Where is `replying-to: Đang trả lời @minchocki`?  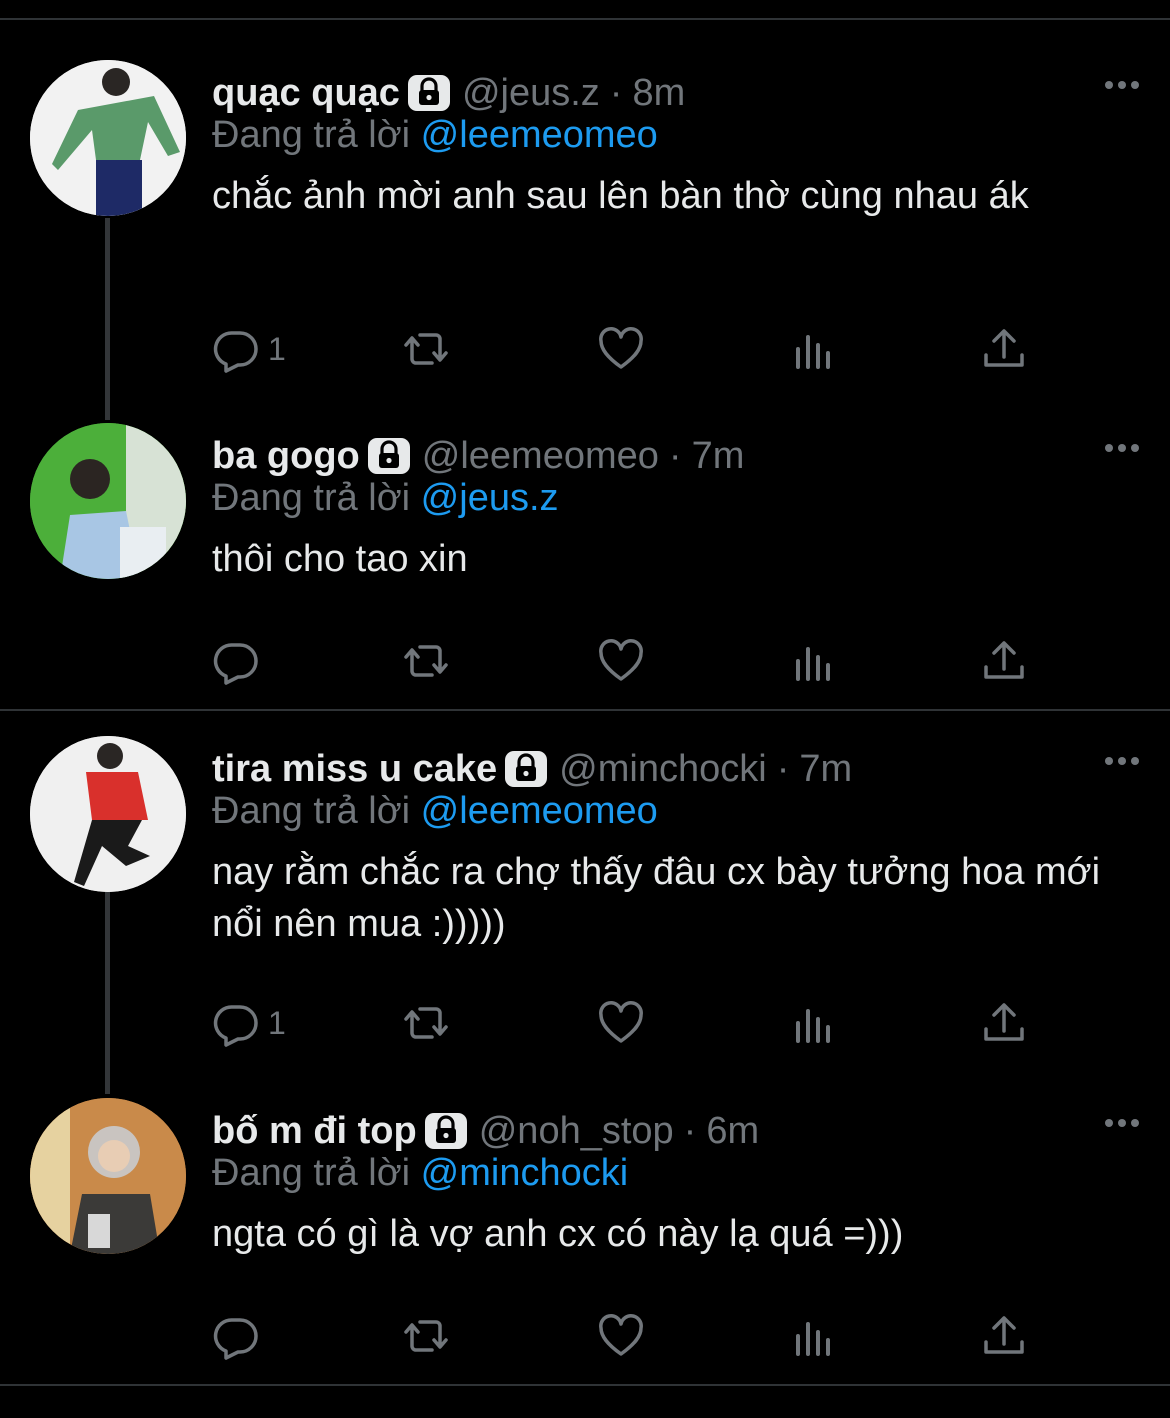 replying-to: Đang trả lời @minchocki is located at coordinates (420, 1173).